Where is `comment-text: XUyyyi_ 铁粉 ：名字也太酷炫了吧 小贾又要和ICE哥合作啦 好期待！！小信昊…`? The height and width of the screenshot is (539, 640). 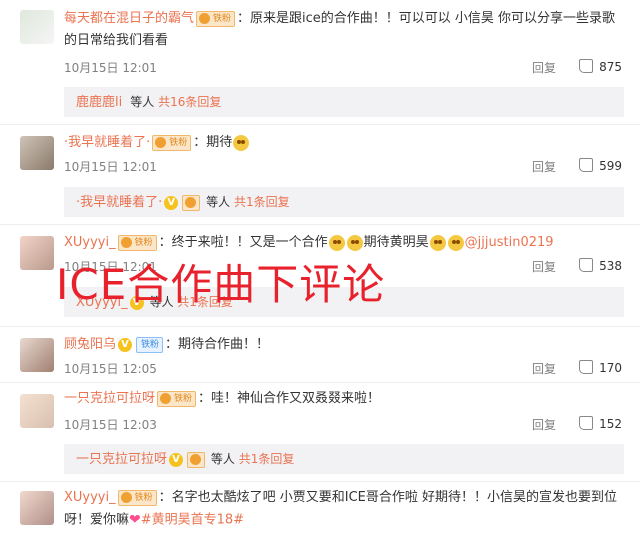
comment-text: XUyyyi_ 铁粉 ：名字也太酷炫了吧 小贾又要和ICE哥合作啦 好期待！！小信昊… is located at coordinates (344, 509).